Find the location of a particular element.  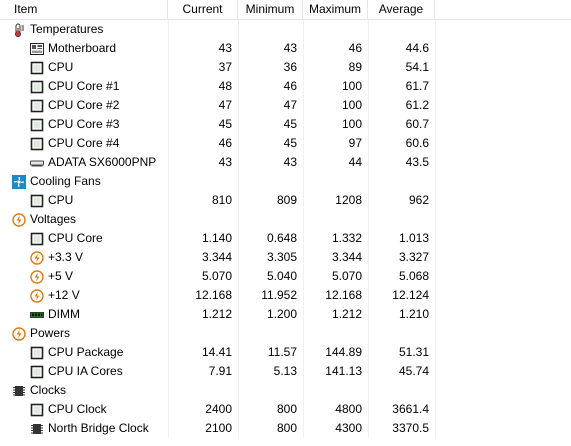

column-header-minimum: Minimum is located at coordinates (270, 9).